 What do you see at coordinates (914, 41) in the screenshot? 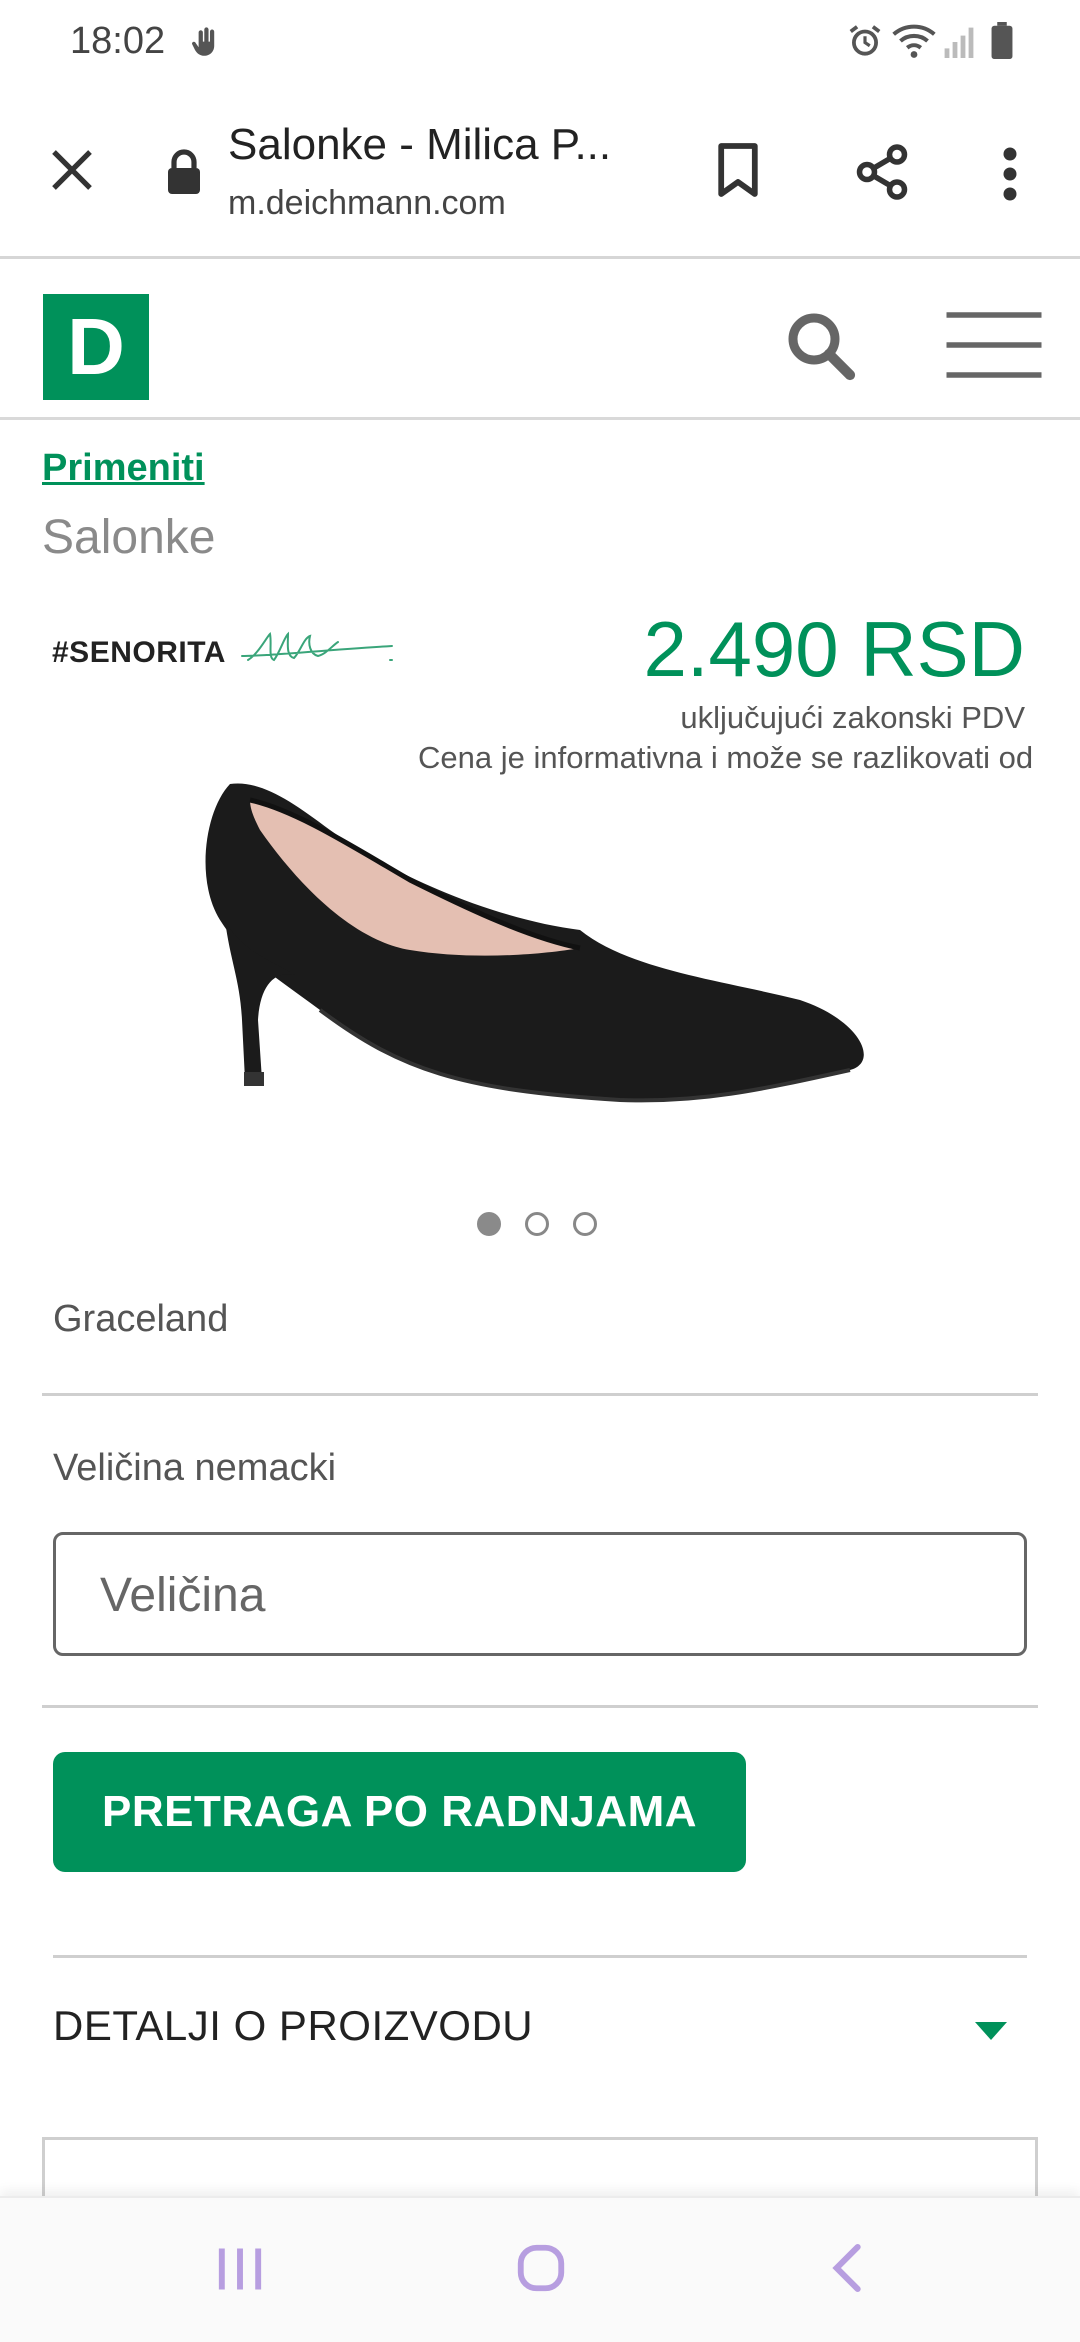
I see `wifi-icon` at bounding box center [914, 41].